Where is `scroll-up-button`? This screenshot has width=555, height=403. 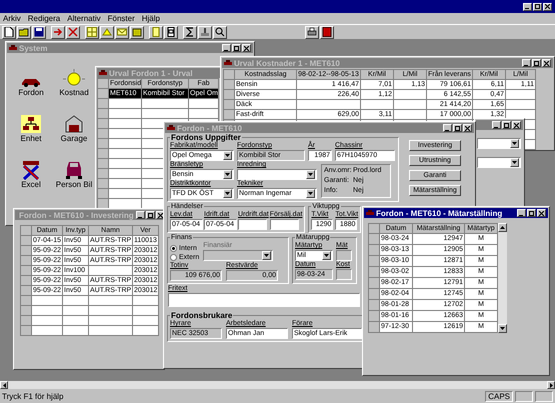
scroll-up-button is located at coordinates (502, 227).